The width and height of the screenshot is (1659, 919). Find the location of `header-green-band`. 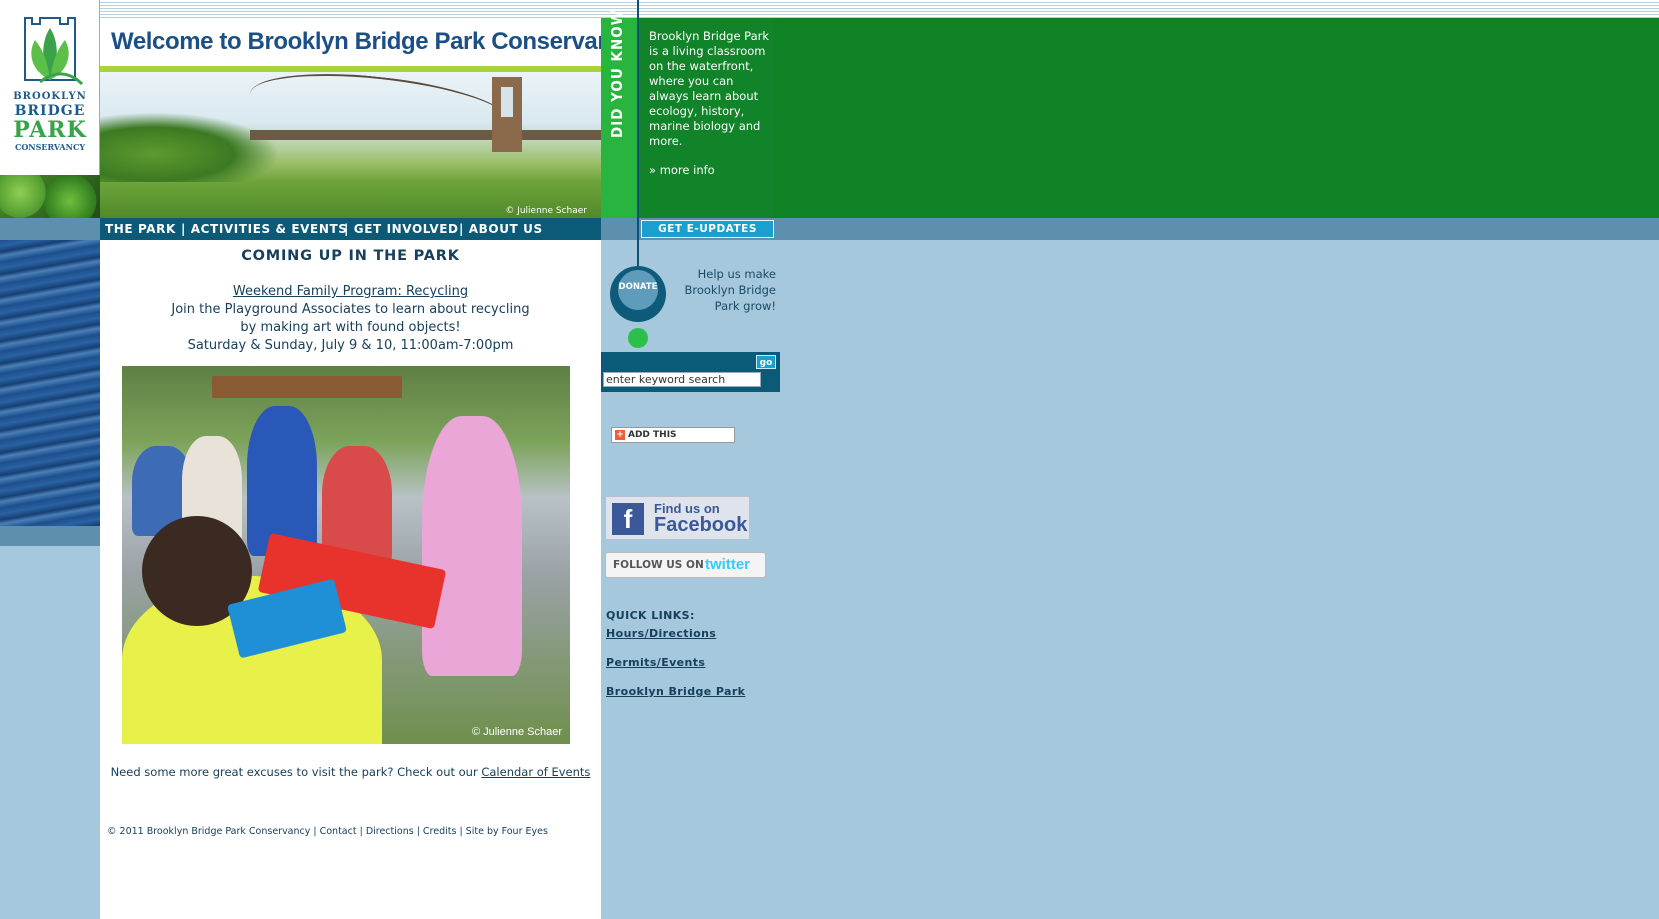

header-green-band is located at coordinates (1217, 118).